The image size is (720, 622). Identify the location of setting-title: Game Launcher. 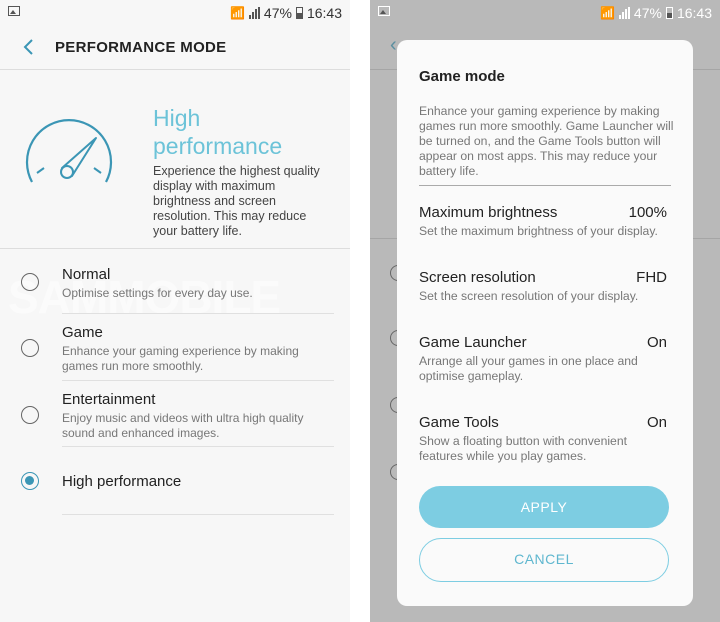
(473, 342).